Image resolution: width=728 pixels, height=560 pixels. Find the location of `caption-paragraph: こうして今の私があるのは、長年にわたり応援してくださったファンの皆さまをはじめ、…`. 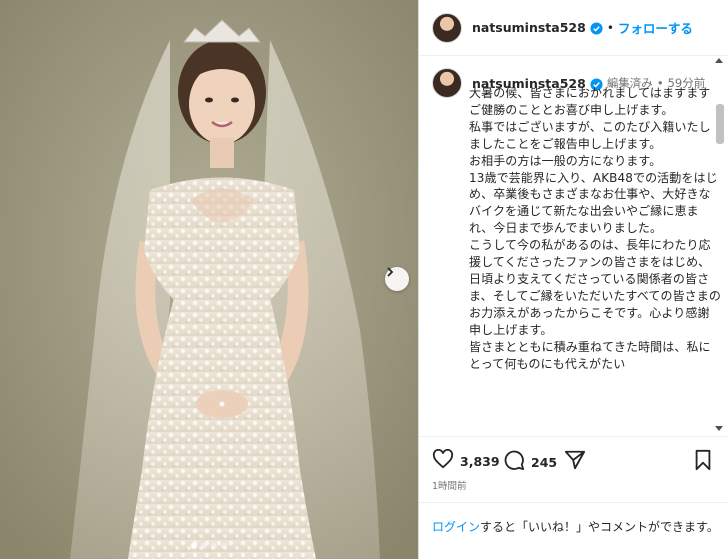

caption-paragraph: こうして今の私があるのは、長年にわたり応援してくださったファンの皆さまをはじめ、… is located at coordinates (595, 287).